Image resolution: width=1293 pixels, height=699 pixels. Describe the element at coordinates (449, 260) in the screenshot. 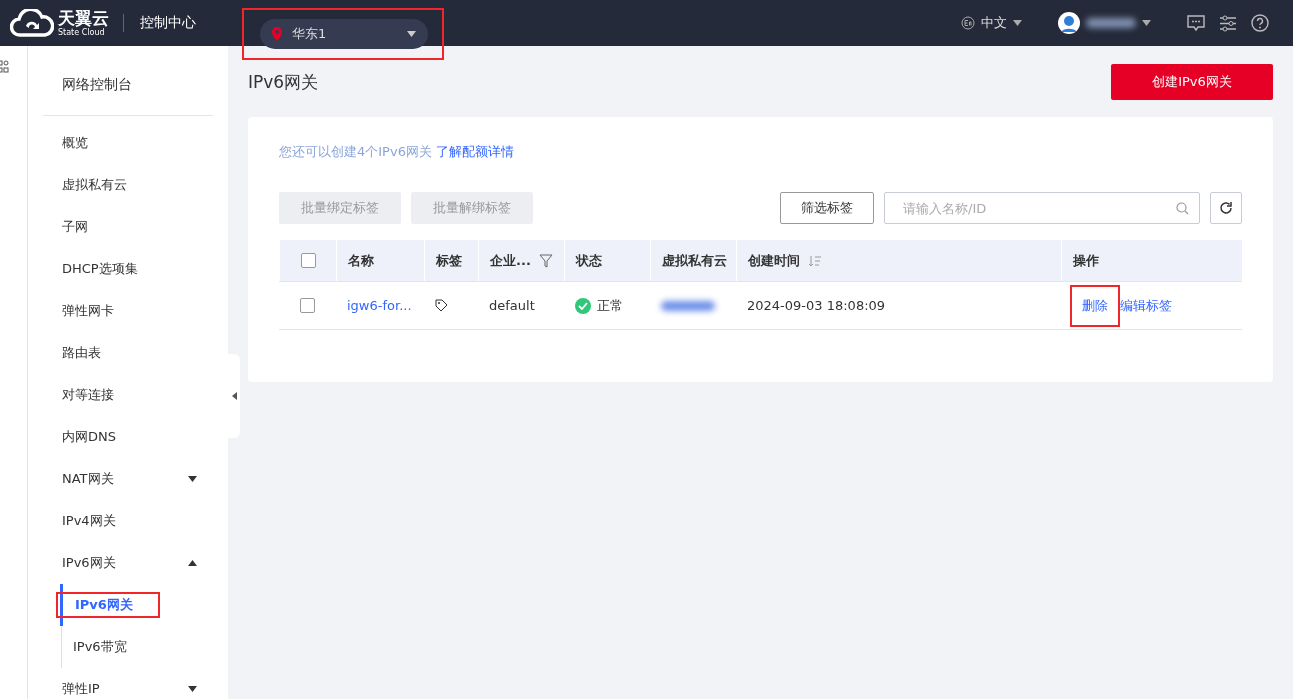

I see `column-header: 标签` at that location.